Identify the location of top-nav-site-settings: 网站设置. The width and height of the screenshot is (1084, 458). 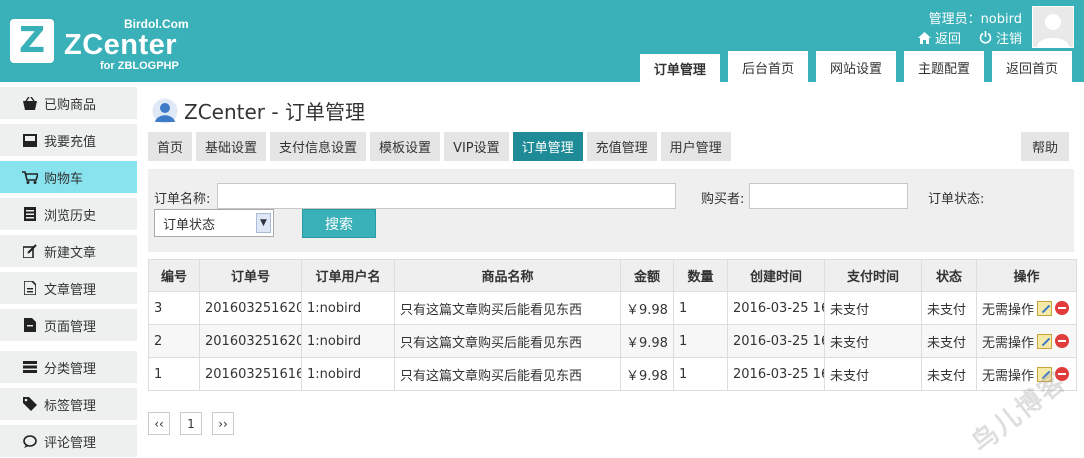
(855, 66).